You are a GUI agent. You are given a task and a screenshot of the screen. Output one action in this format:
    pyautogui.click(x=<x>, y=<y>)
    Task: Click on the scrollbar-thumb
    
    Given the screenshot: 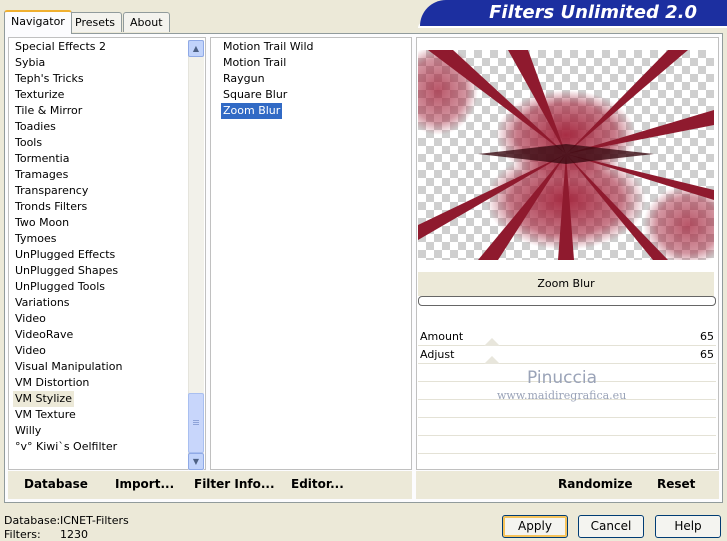 What is the action you would take?
    pyautogui.click(x=196, y=423)
    